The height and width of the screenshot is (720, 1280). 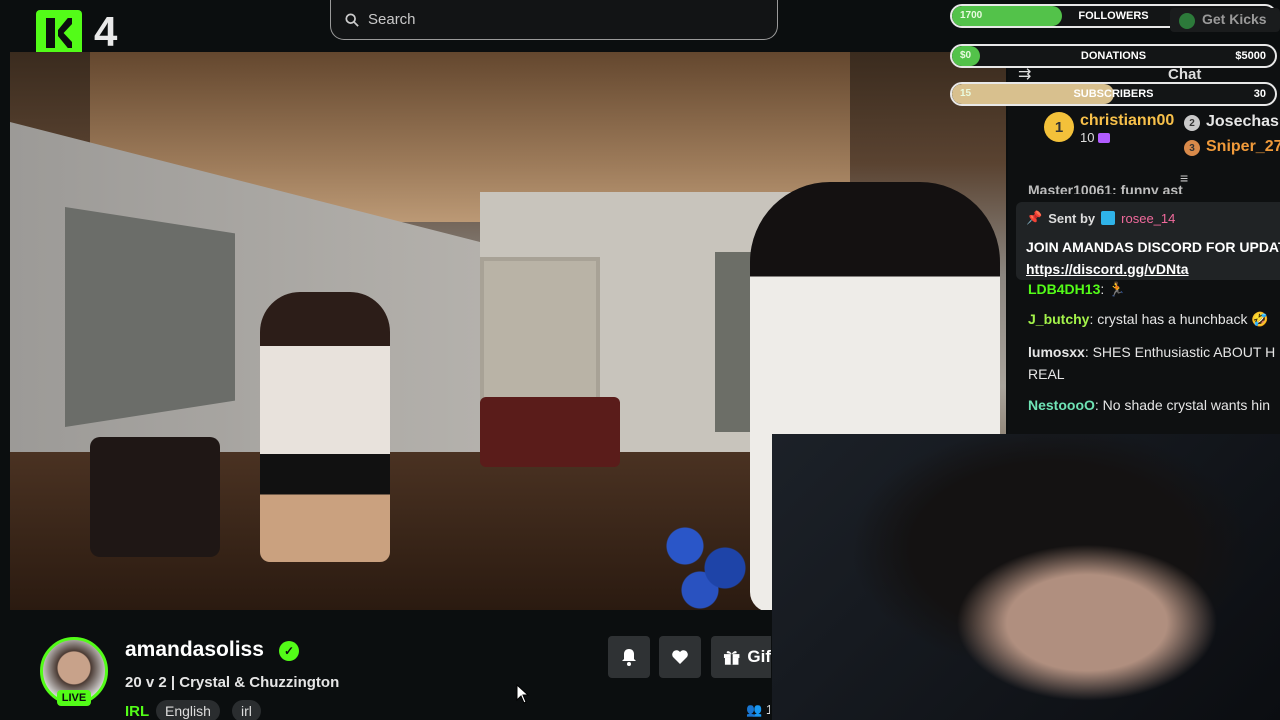 What do you see at coordinates (392, 19) in the screenshot?
I see `search-placeholder: Search` at bounding box center [392, 19].